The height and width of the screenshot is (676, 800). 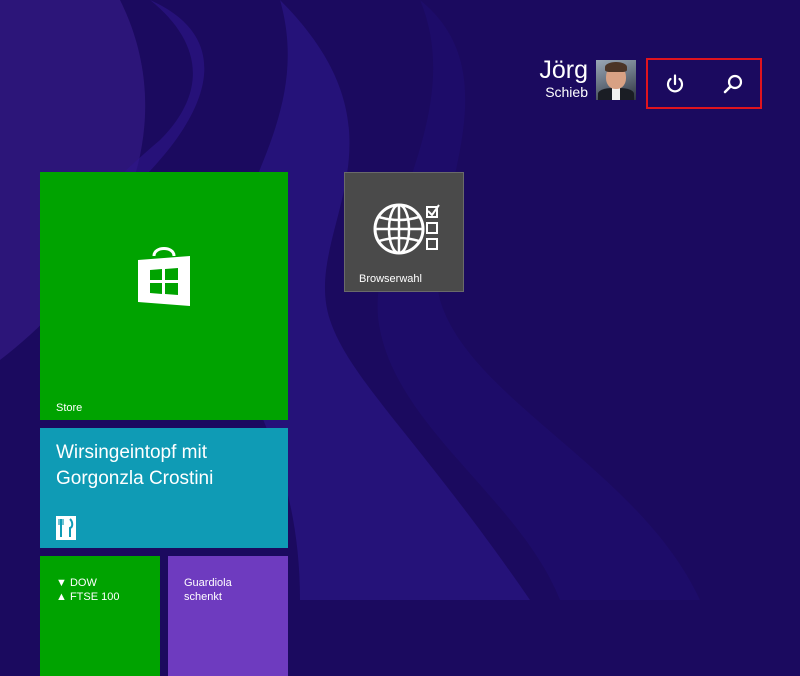 I want to click on avatar, so click(x=616, y=80).